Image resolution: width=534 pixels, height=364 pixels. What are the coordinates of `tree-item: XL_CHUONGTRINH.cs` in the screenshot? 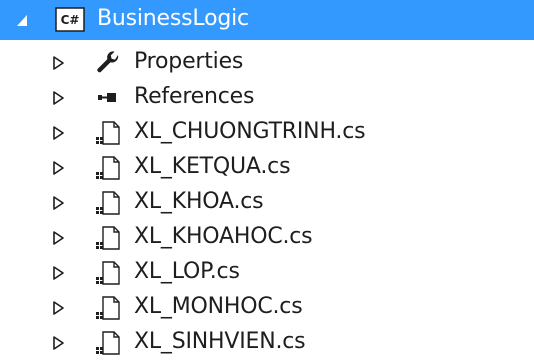 It's located at (267, 133).